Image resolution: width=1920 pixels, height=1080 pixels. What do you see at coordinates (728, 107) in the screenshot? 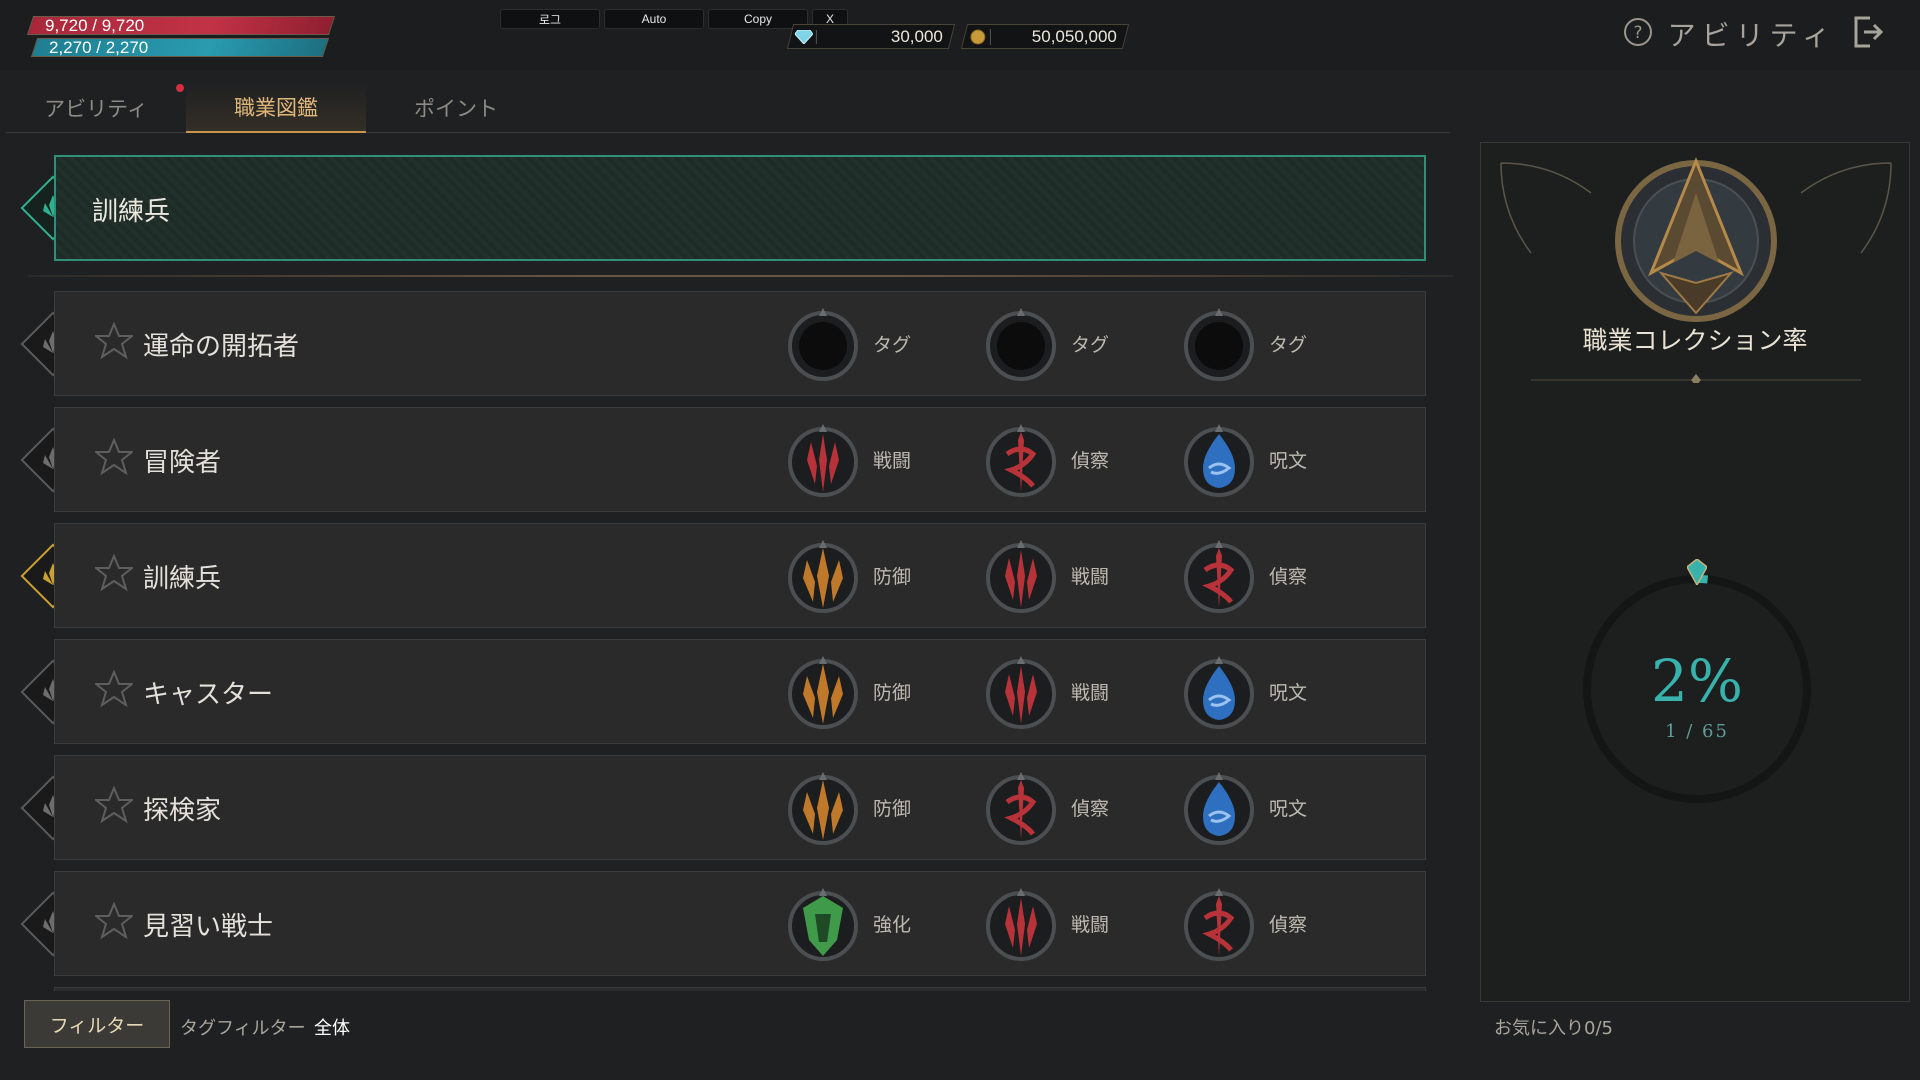
I see `tab-bar: アビリティ 職業図鑑 ポイント` at bounding box center [728, 107].